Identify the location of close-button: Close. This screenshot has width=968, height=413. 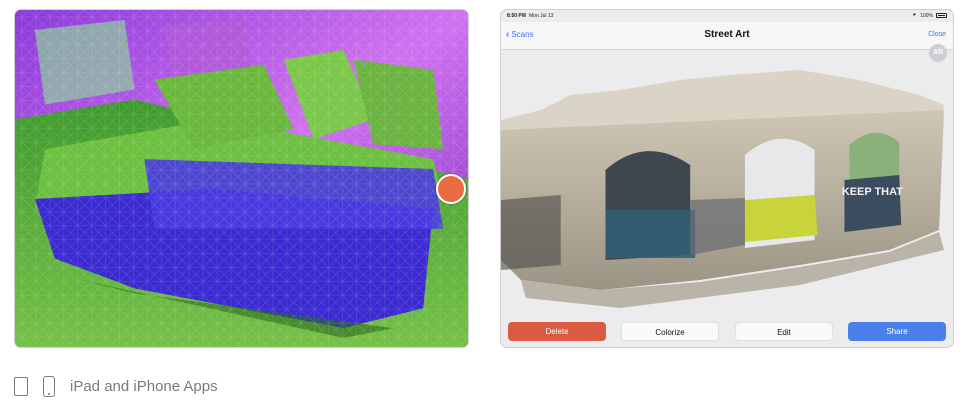
(937, 34).